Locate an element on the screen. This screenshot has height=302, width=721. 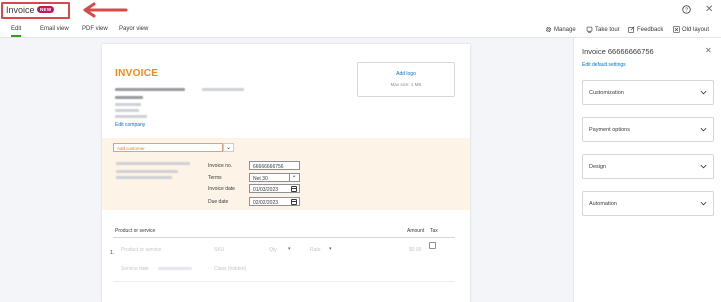
invoice-no-input: 66666666756 is located at coordinates (274, 165).